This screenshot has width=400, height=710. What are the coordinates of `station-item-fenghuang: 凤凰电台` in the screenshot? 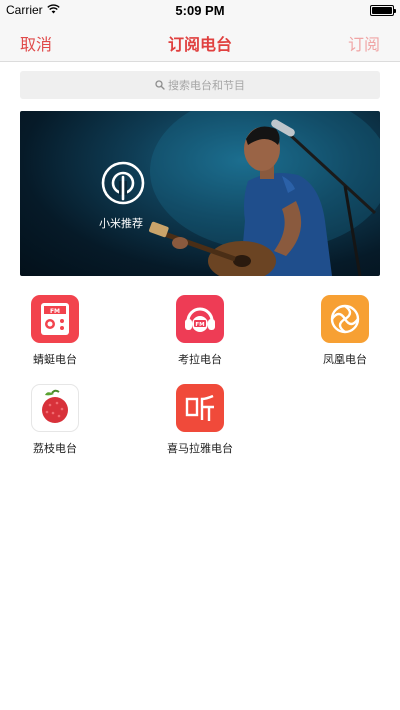 It's located at (345, 335).